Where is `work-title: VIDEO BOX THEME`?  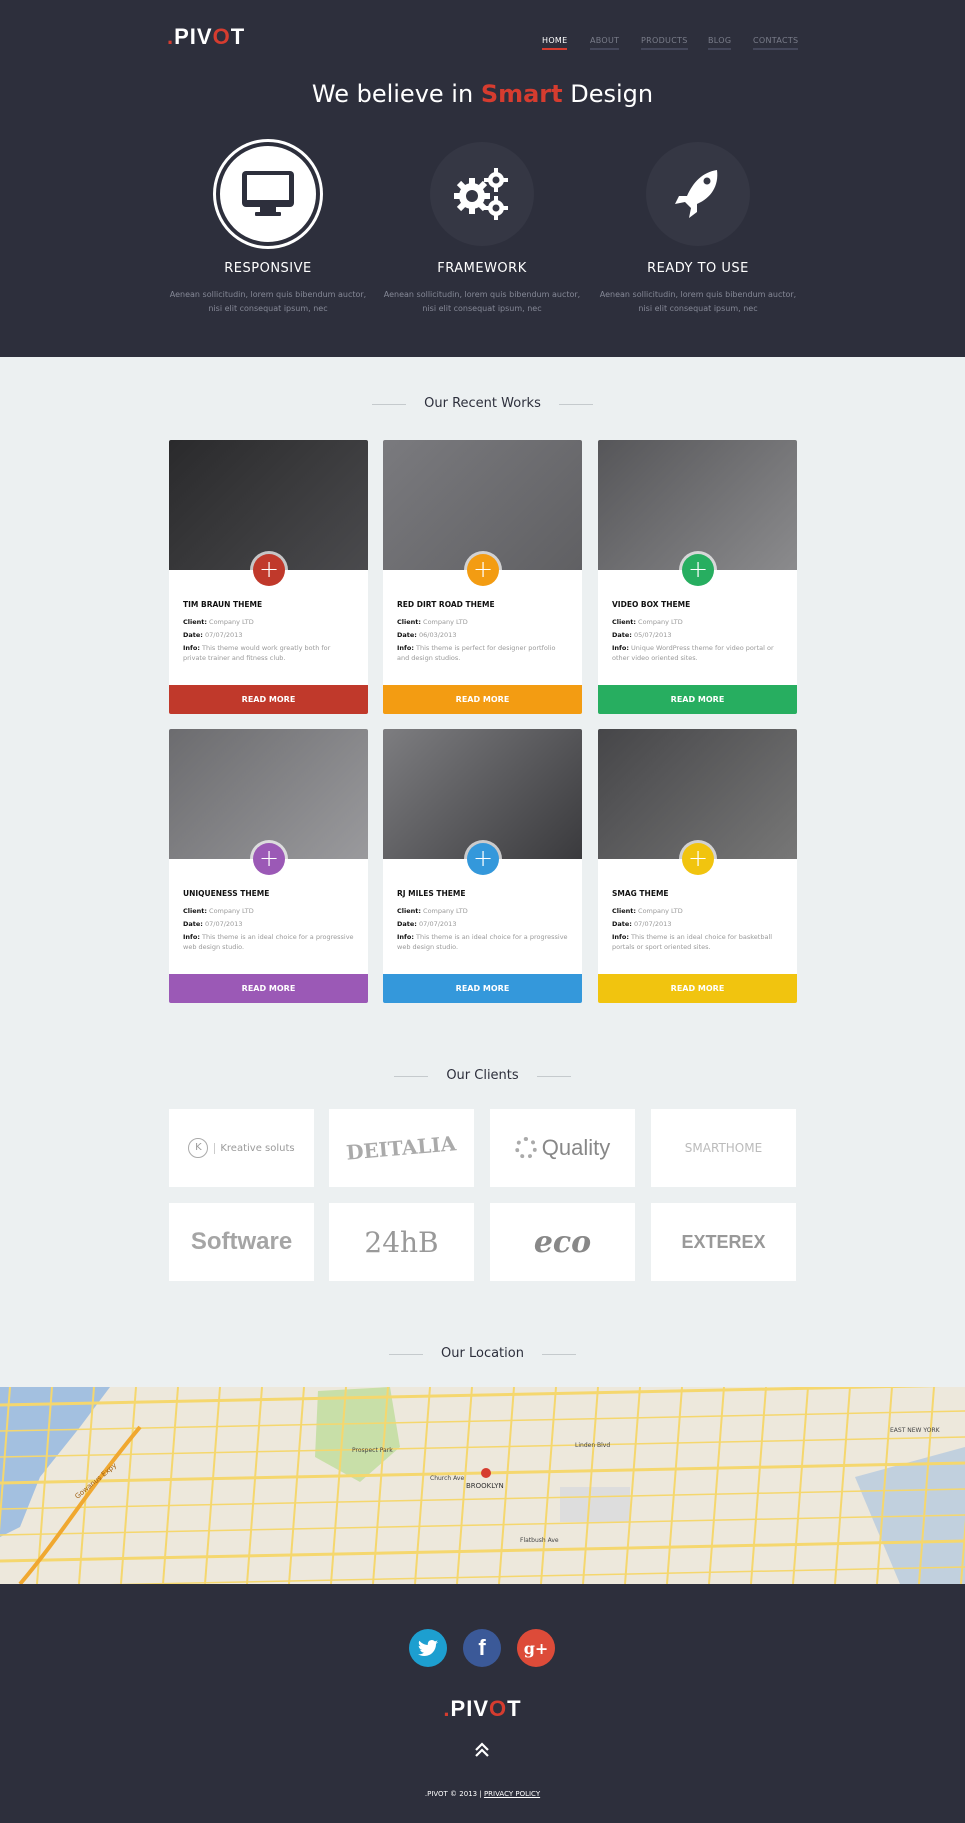
work-title: VIDEO BOX THEME is located at coordinates (651, 604).